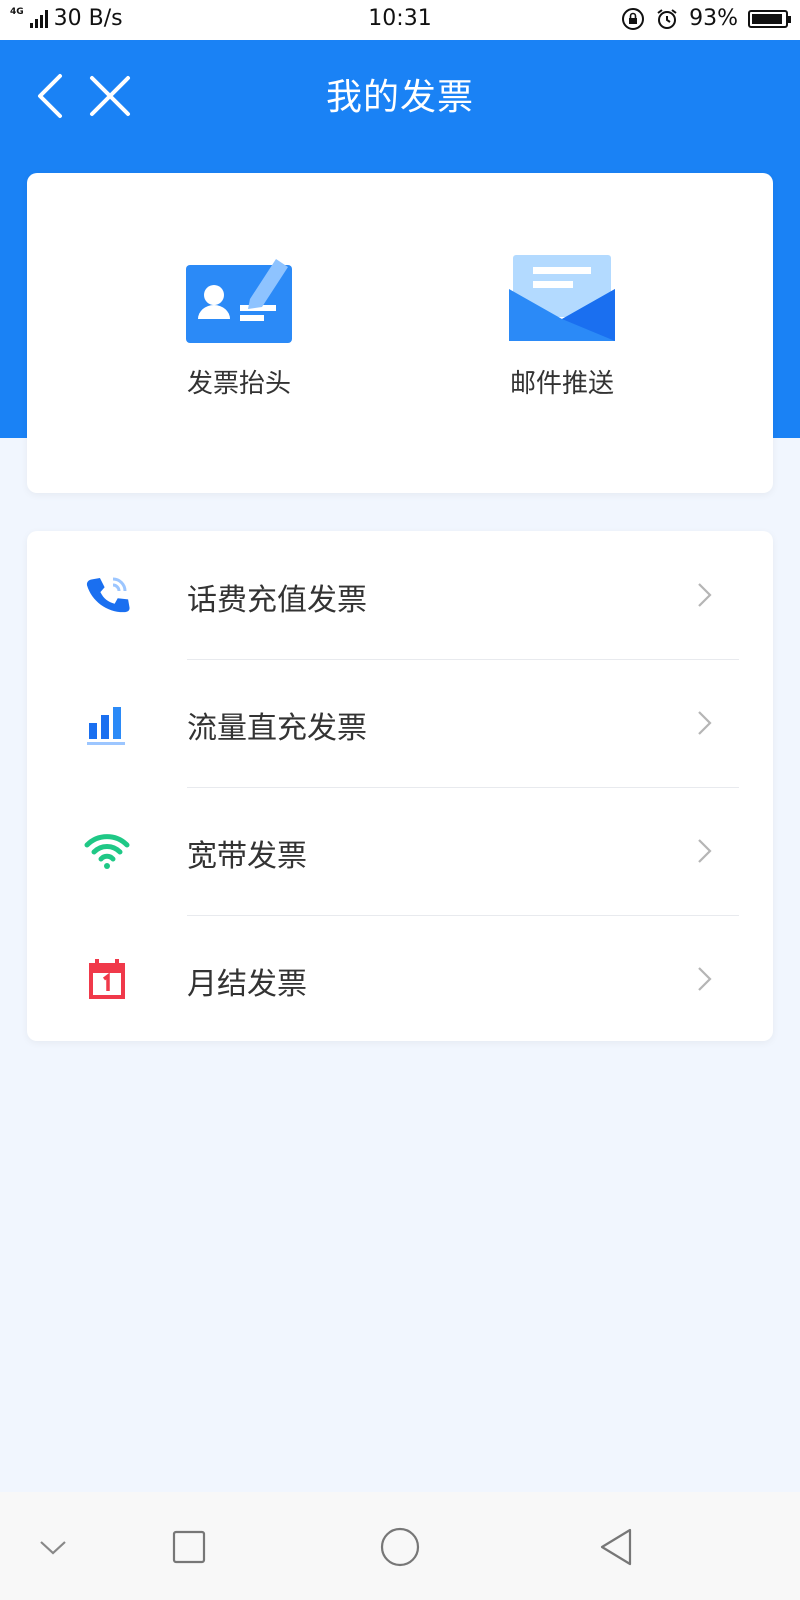 Image resolution: width=800 pixels, height=1600 pixels. Describe the element at coordinates (767, 18) in the screenshot. I see `battery-fill` at that location.